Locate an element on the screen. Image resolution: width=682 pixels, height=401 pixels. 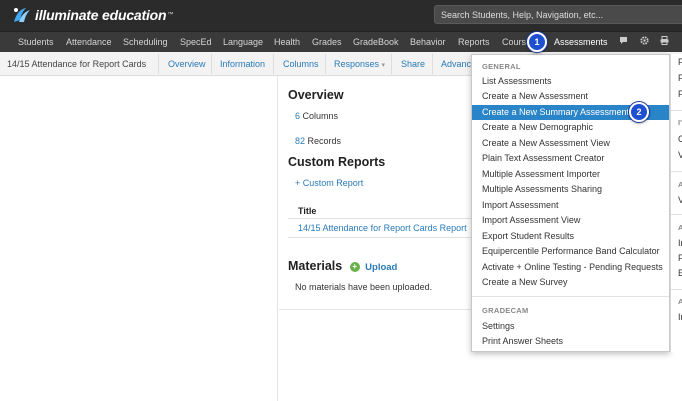
materials-heading: Materials + Upload is located at coordinates (342, 266).